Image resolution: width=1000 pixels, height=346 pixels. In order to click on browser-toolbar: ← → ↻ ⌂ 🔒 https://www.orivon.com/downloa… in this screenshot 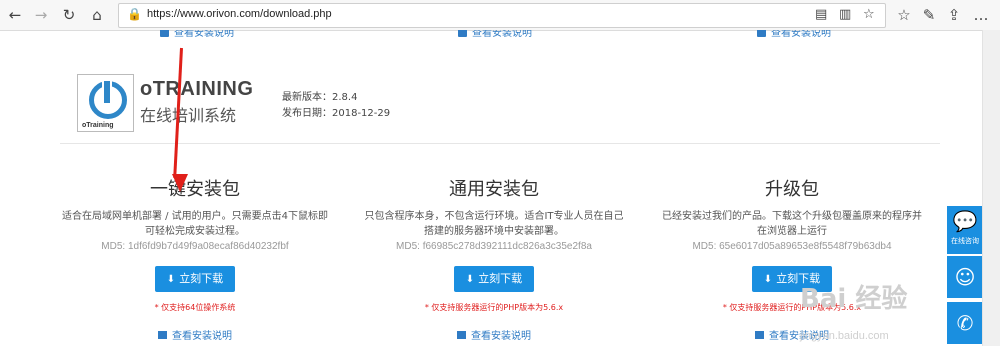, I will do `click(500, 15)`.